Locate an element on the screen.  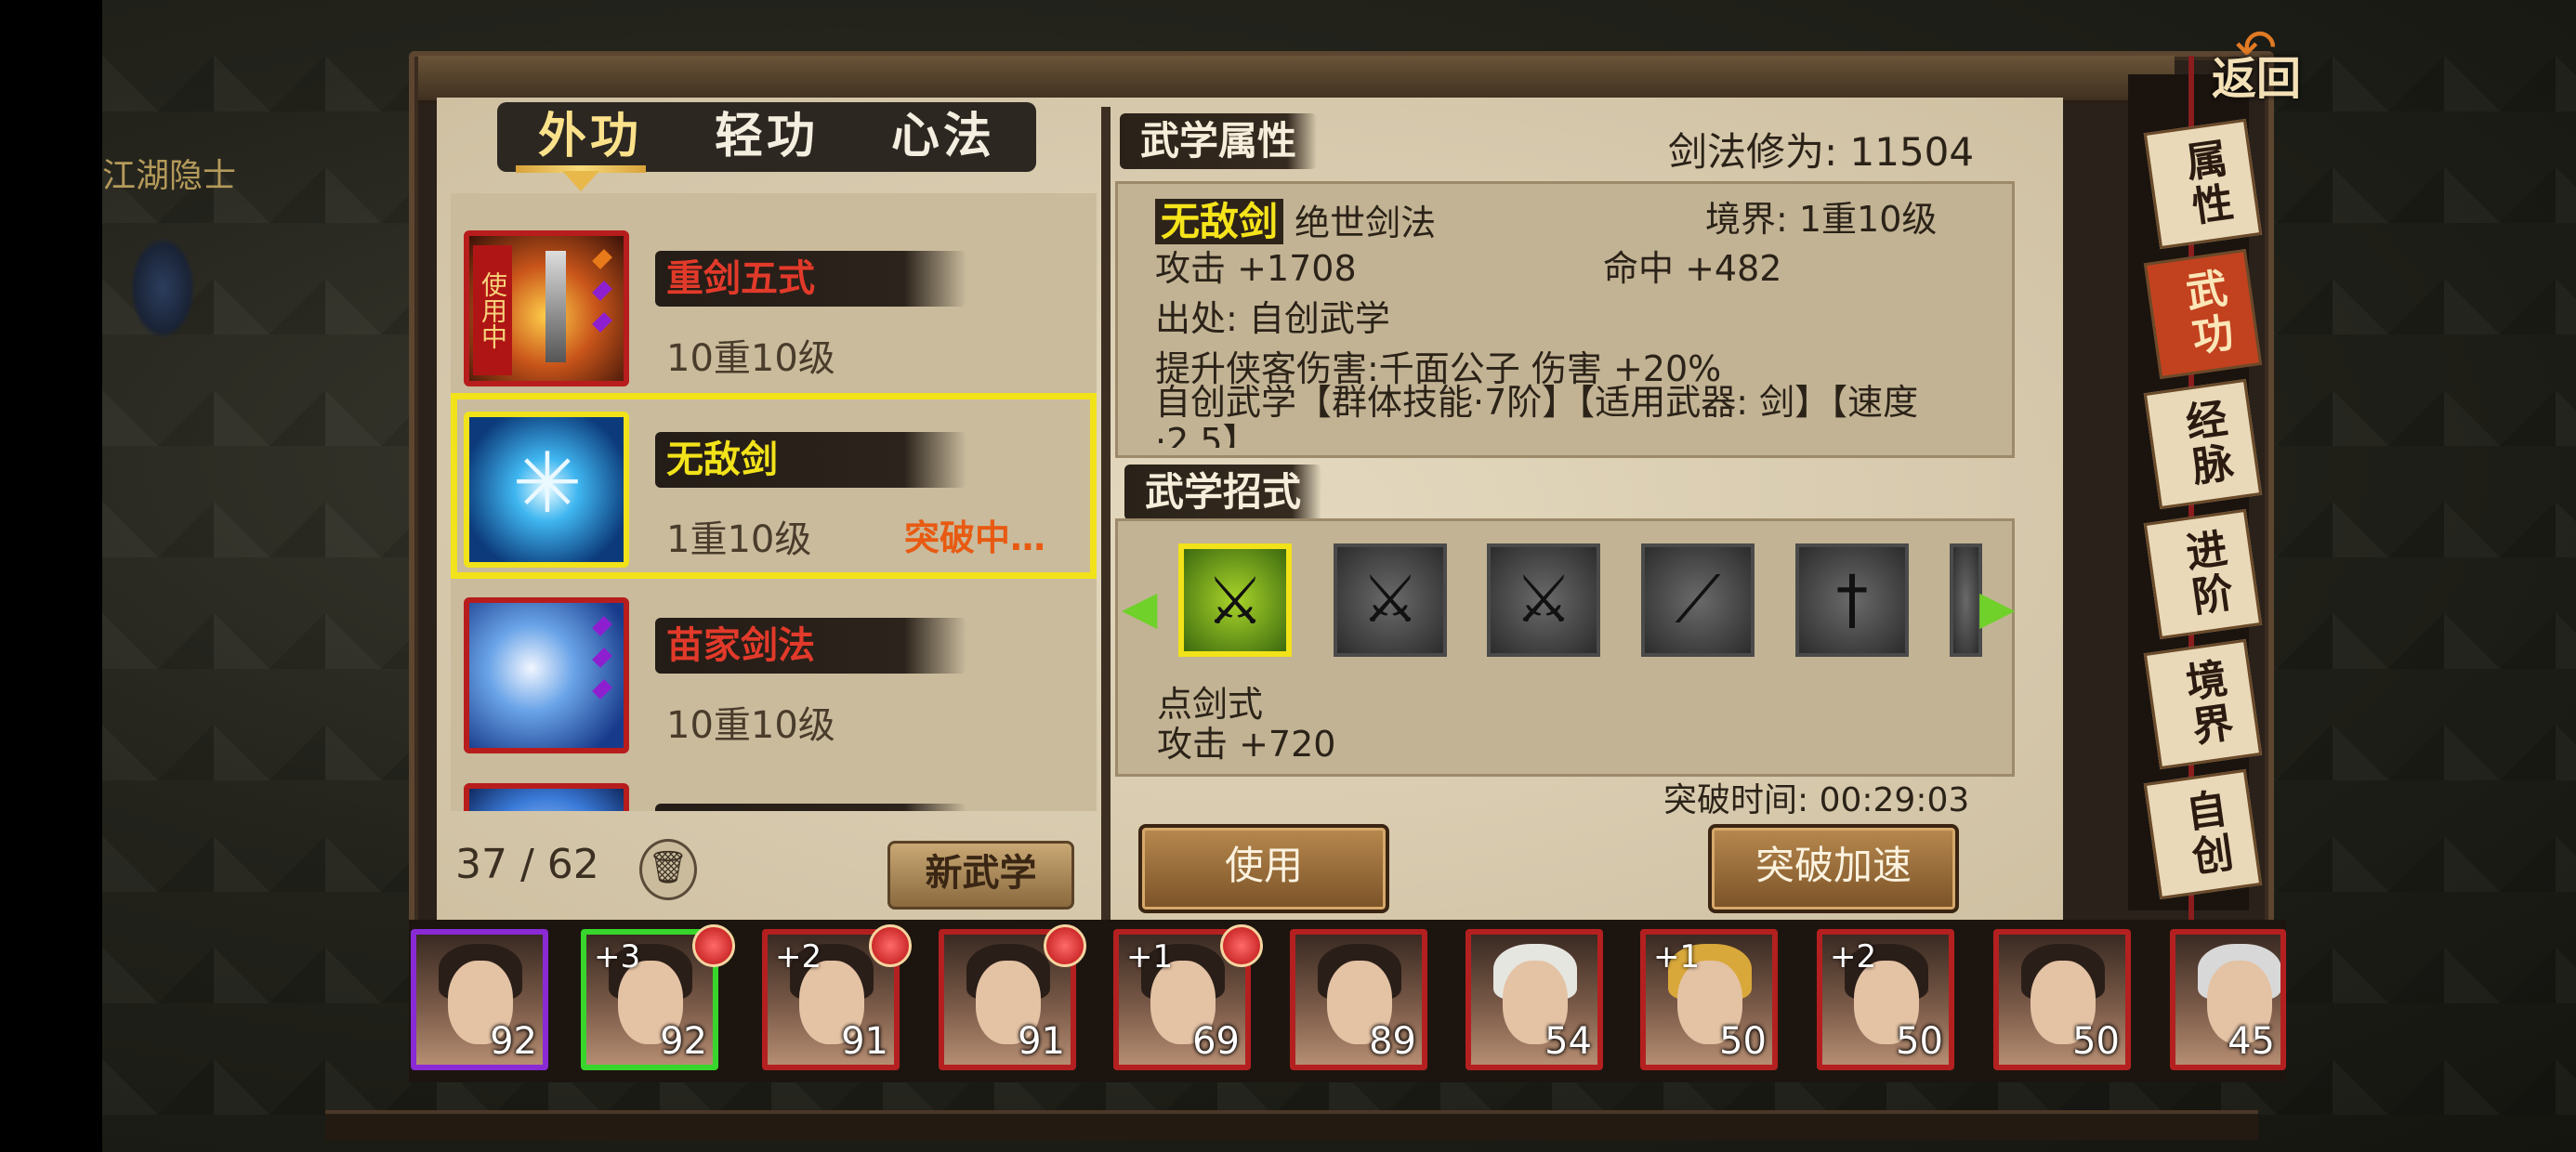
use-button: 使用 is located at coordinates (1263, 868).